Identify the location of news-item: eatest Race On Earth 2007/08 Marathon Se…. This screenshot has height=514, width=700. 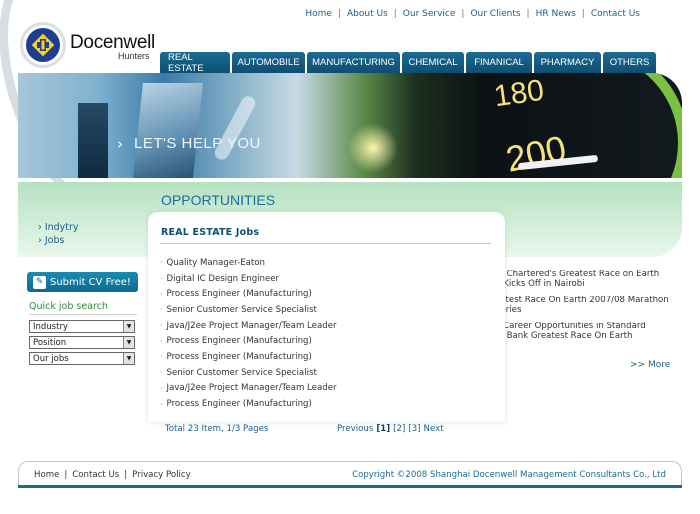
(582, 305).